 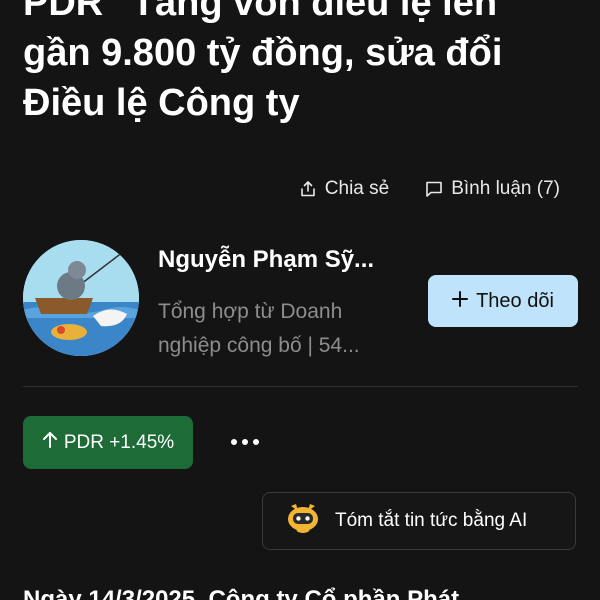 I want to click on ticker-label: PDR +1.45%, so click(x=119, y=442).